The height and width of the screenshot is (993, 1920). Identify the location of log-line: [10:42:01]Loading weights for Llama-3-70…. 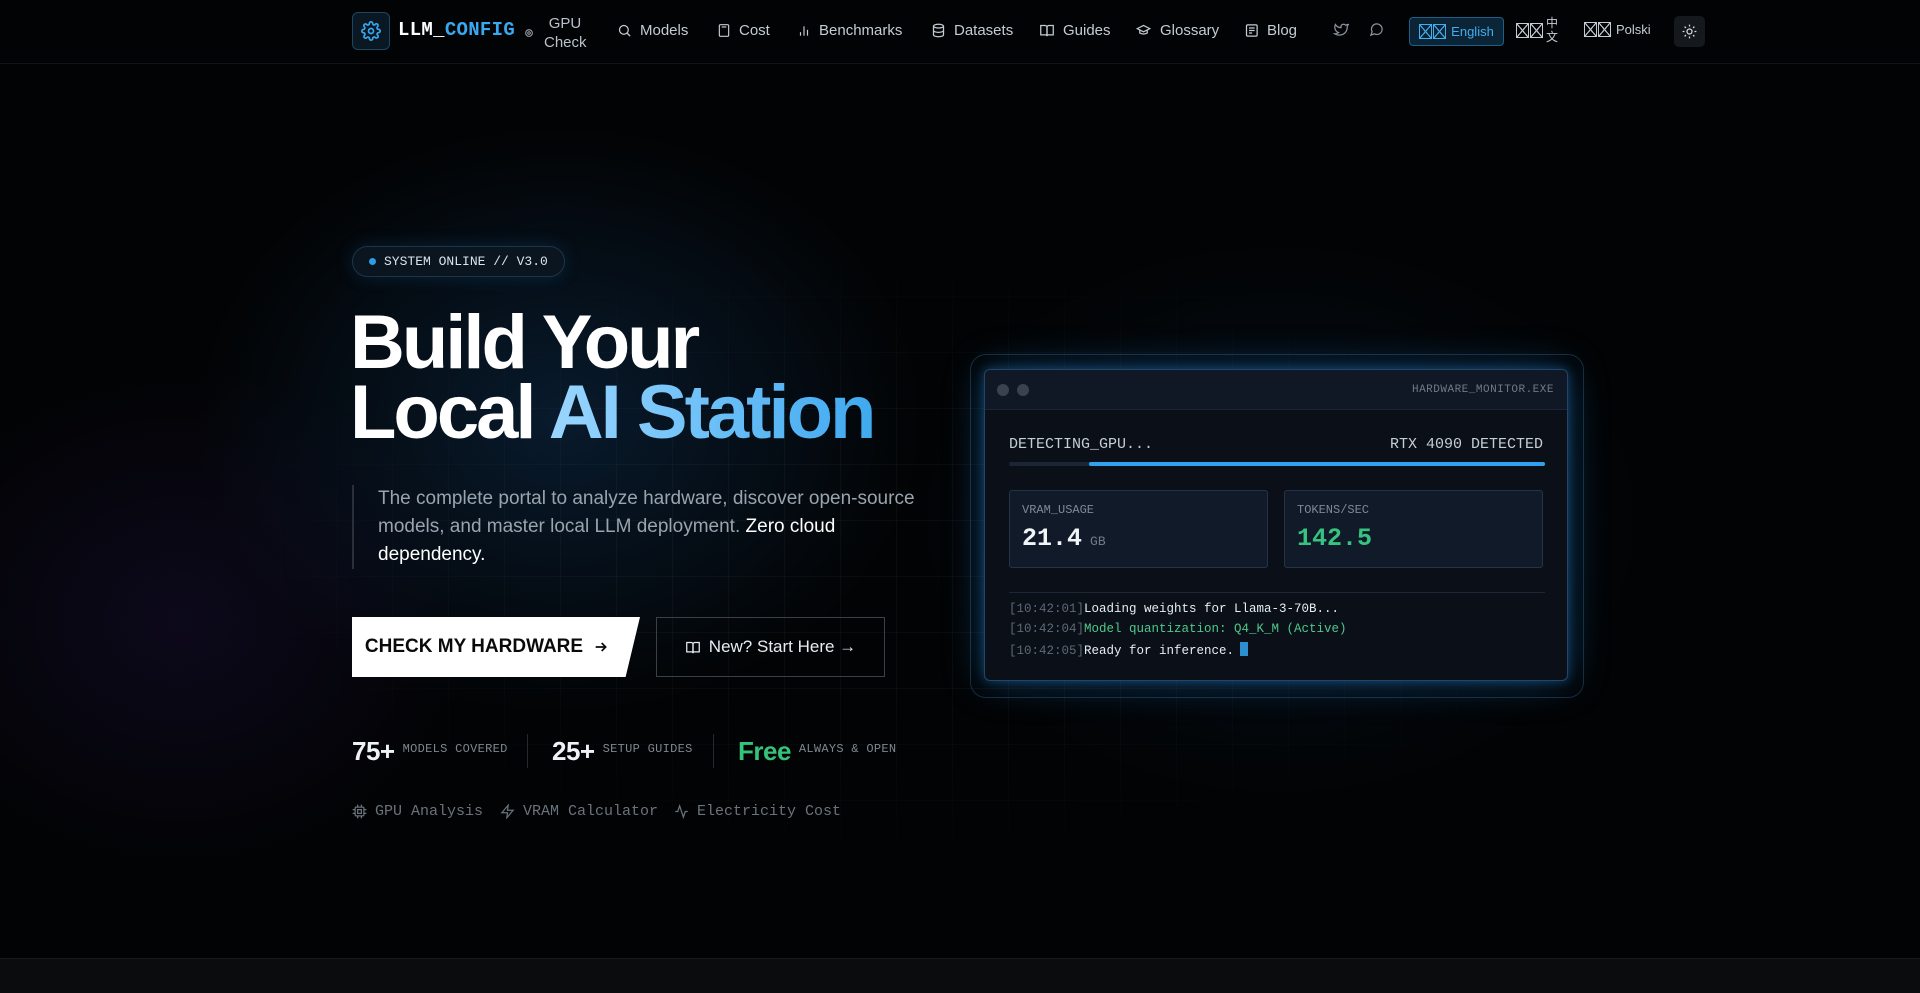
(1174, 609).